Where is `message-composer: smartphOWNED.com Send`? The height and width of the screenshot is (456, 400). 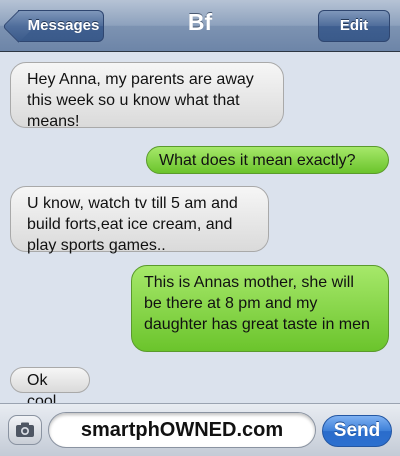 message-composer: smartphOWNED.com Send is located at coordinates (200, 429).